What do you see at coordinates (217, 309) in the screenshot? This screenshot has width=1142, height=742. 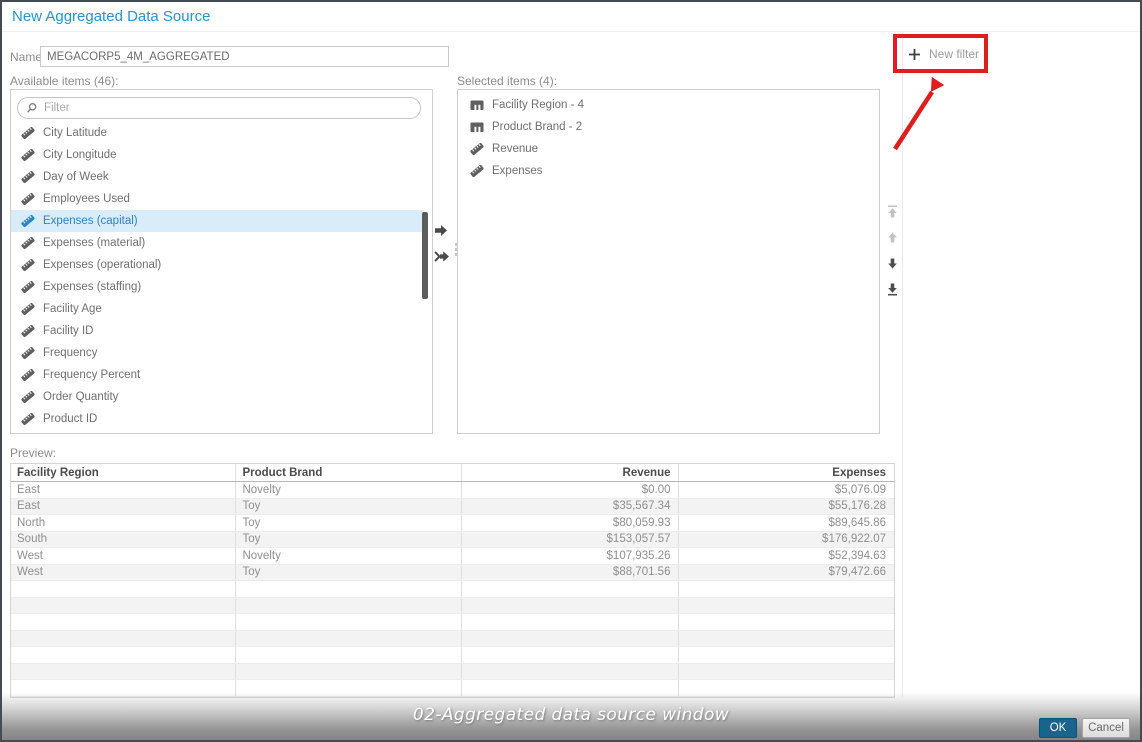 I see `available-item: Facility Age` at bounding box center [217, 309].